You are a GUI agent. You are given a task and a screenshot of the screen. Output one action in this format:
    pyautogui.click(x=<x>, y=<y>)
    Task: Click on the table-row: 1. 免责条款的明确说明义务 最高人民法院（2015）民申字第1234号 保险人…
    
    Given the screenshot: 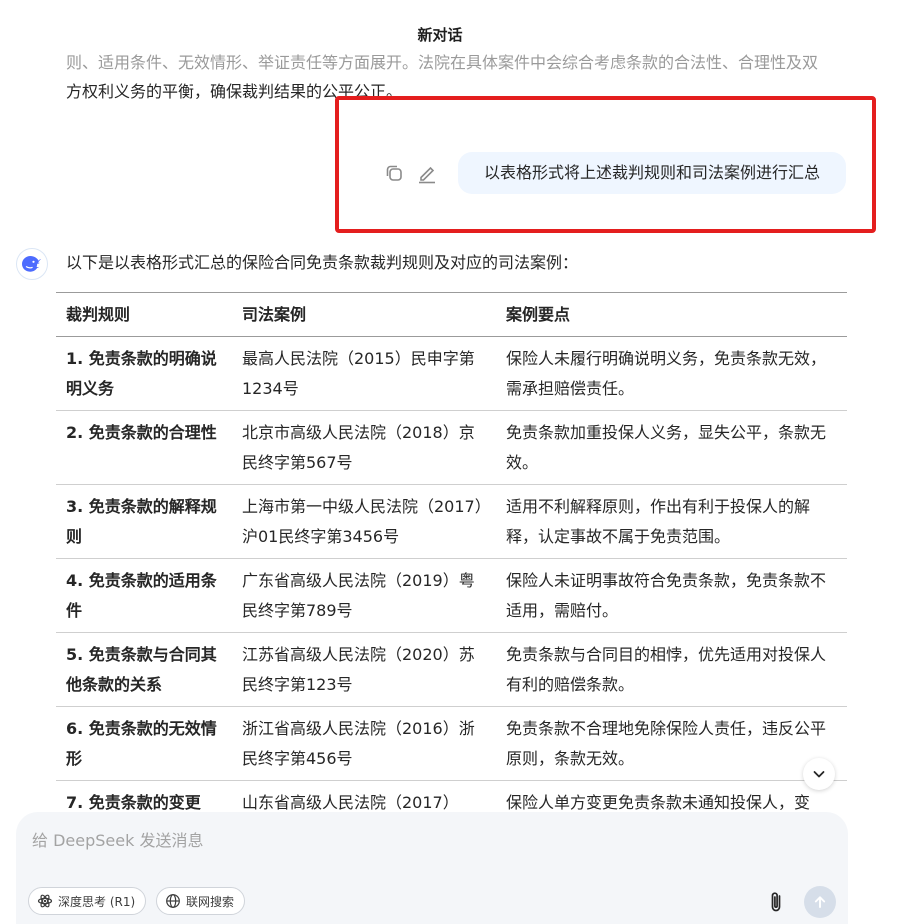 What is the action you would take?
    pyautogui.click(x=451, y=374)
    